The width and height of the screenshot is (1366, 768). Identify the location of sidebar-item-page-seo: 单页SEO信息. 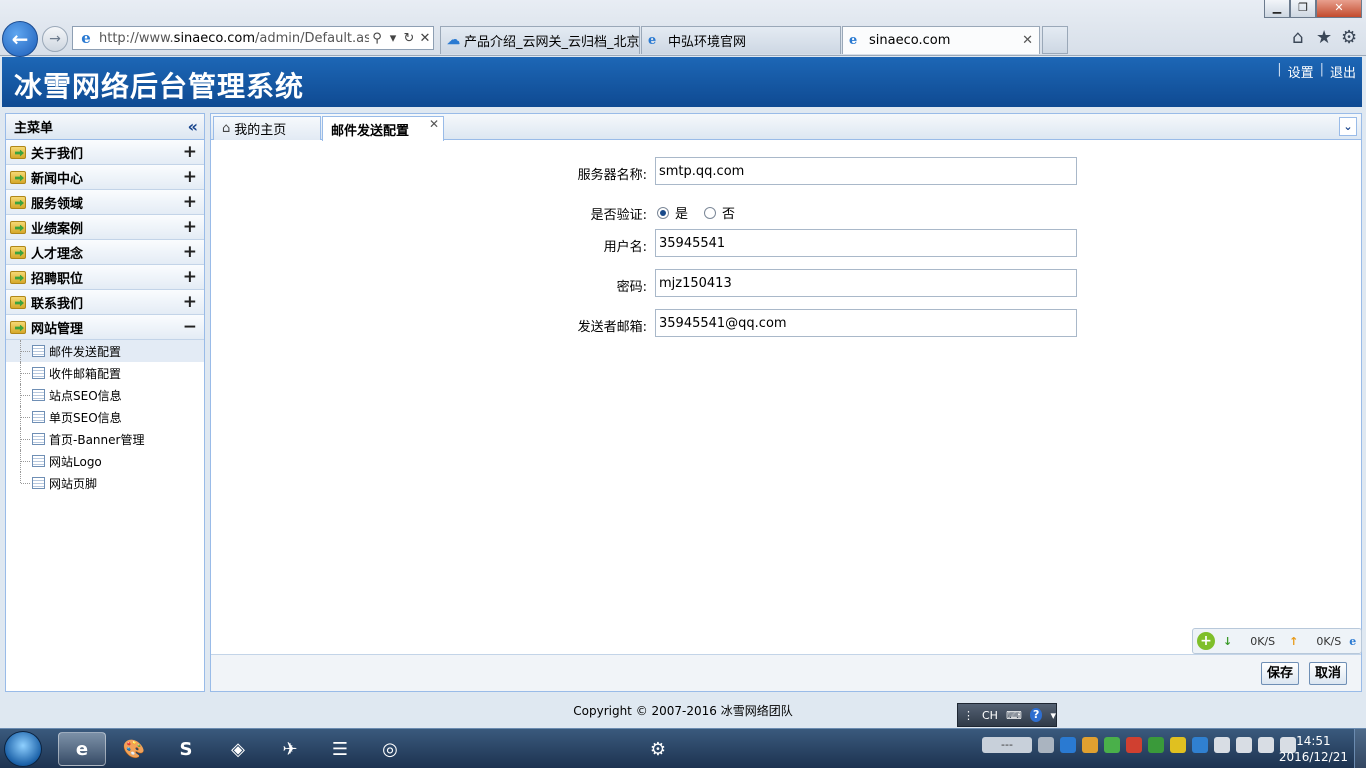
(105, 417).